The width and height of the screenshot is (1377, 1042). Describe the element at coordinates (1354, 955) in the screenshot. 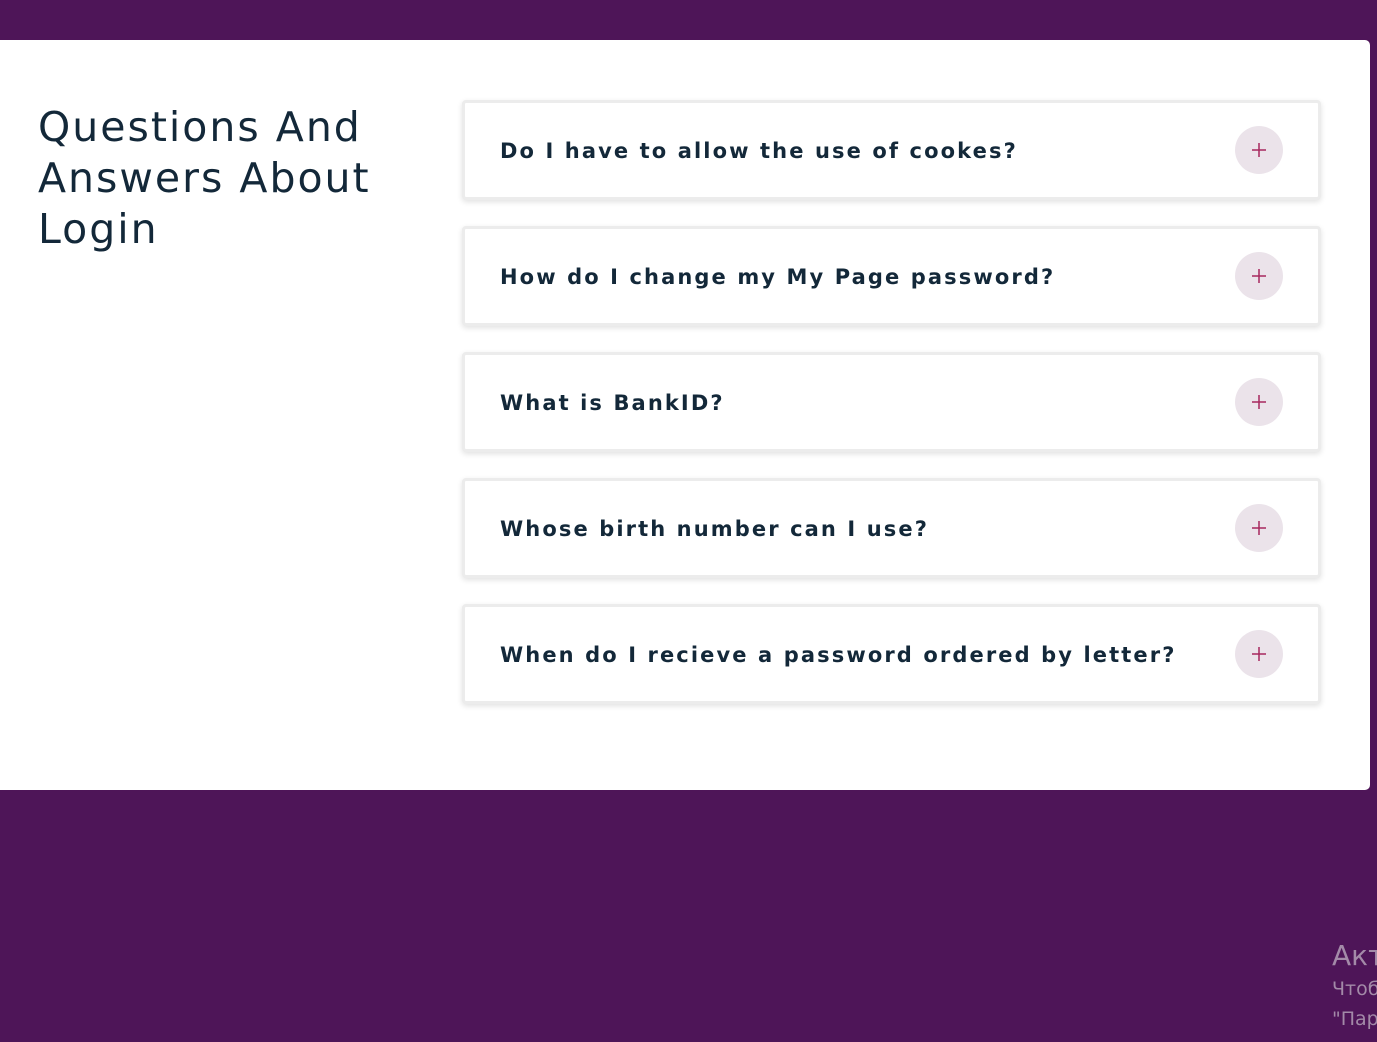

I see `watermark-title: Акт` at that location.